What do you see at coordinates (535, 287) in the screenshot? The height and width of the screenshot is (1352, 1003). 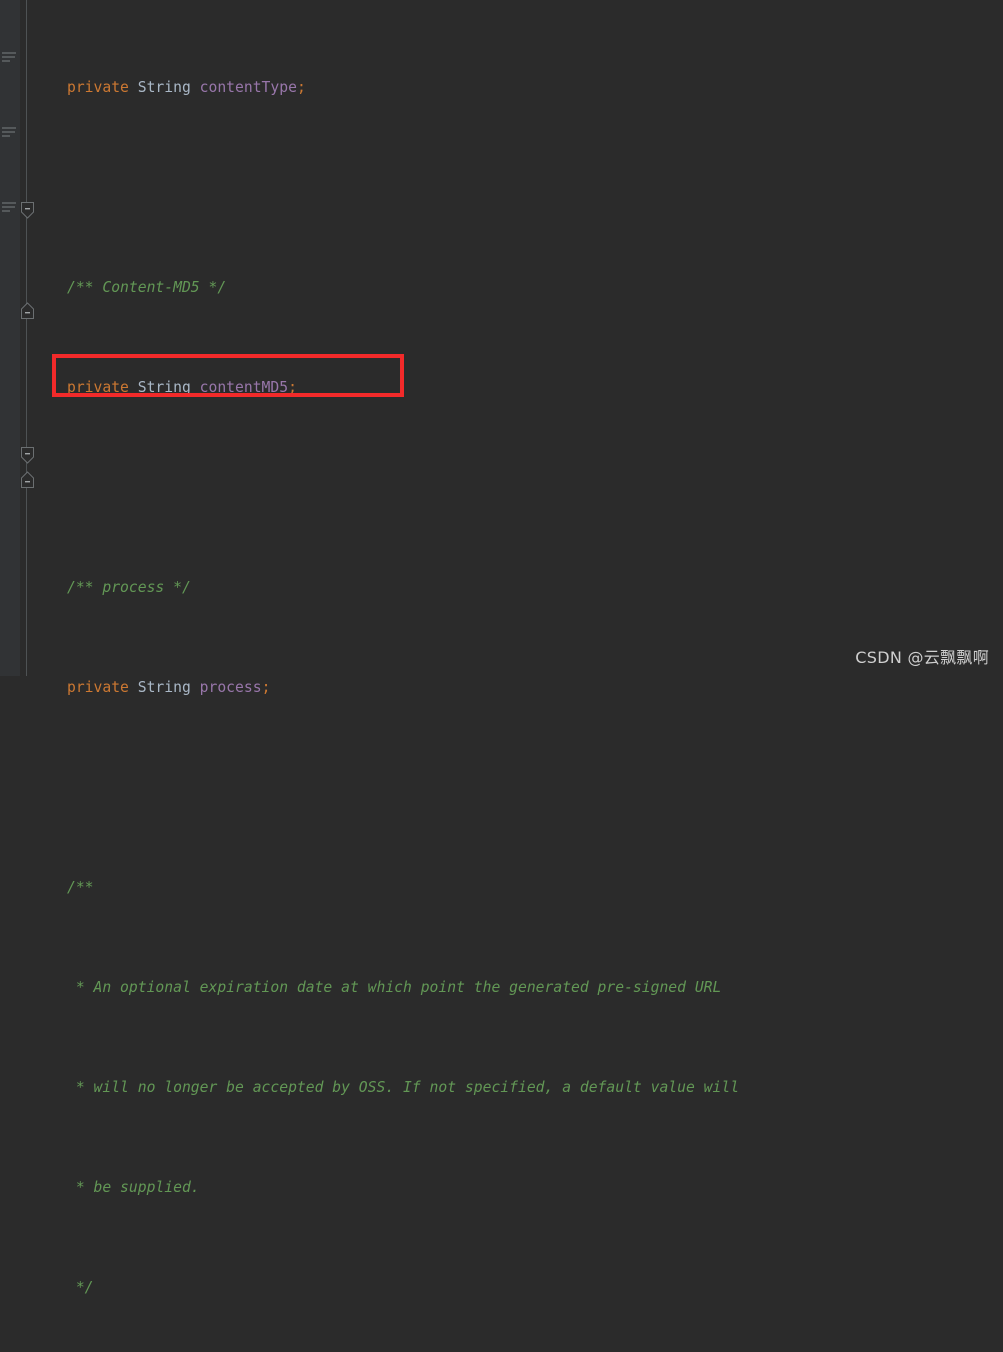 I see `code-line: /** Content-MD5 */` at bounding box center [535, 287].